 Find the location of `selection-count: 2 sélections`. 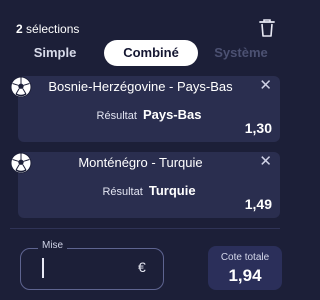

selection-count: 2 sélections is located at coordinates (48, 29).